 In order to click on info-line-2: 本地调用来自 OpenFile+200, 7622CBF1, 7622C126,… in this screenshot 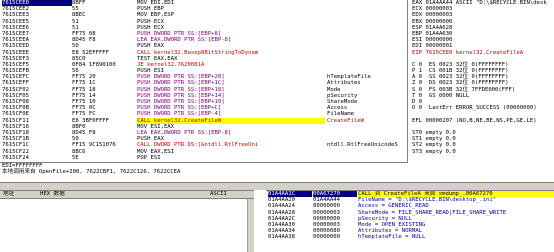, I will do `click(91, 172)`.